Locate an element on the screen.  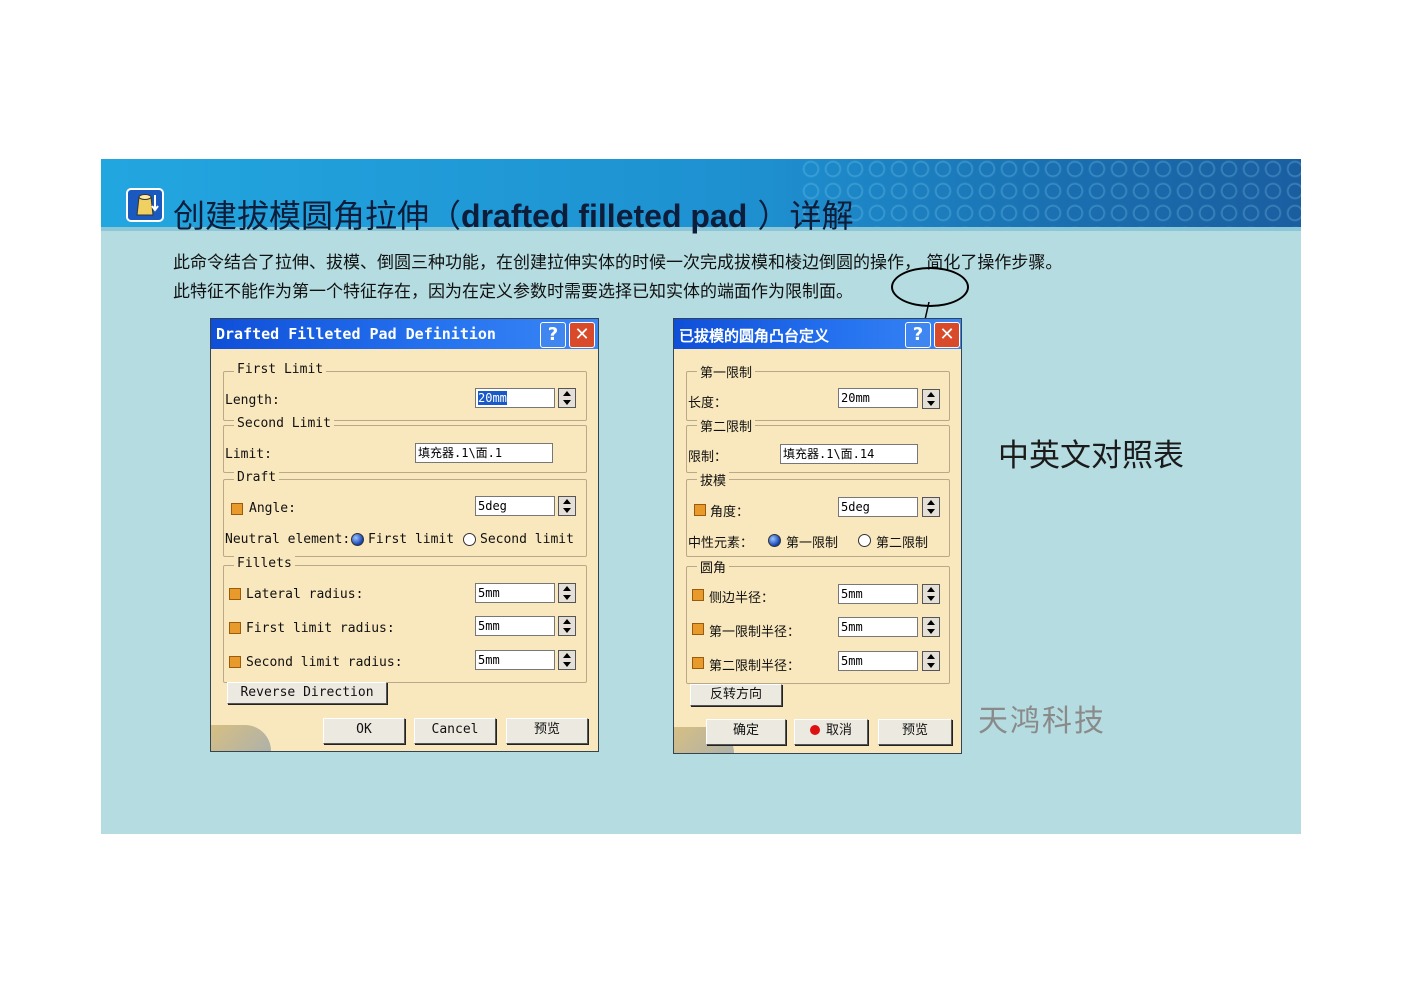
cn-dialog-titlebar: 已拔模的圆角凸台定义 ? ✕ is located at coordinates (817, 334).